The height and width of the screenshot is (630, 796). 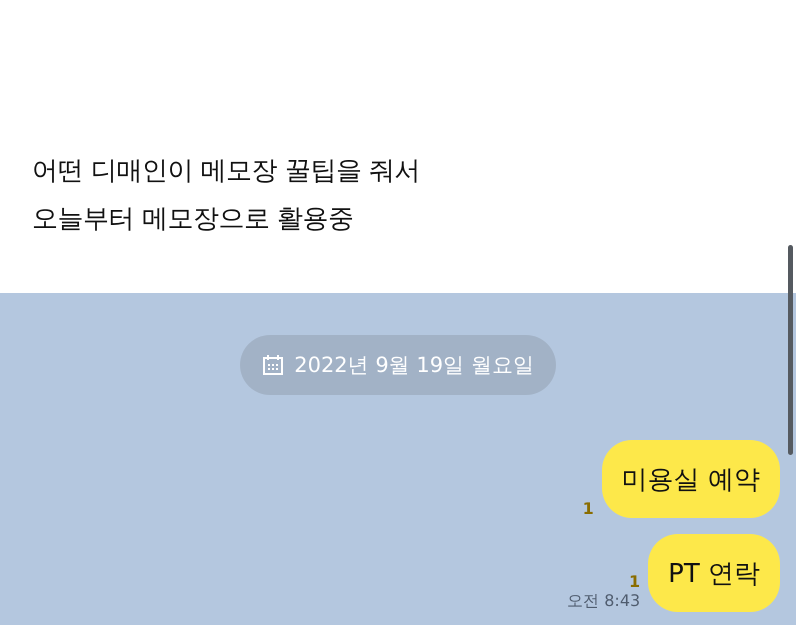 I want to click on post-text: 오늘부터 메모장으로 활용중, so click(x=193, y=219).